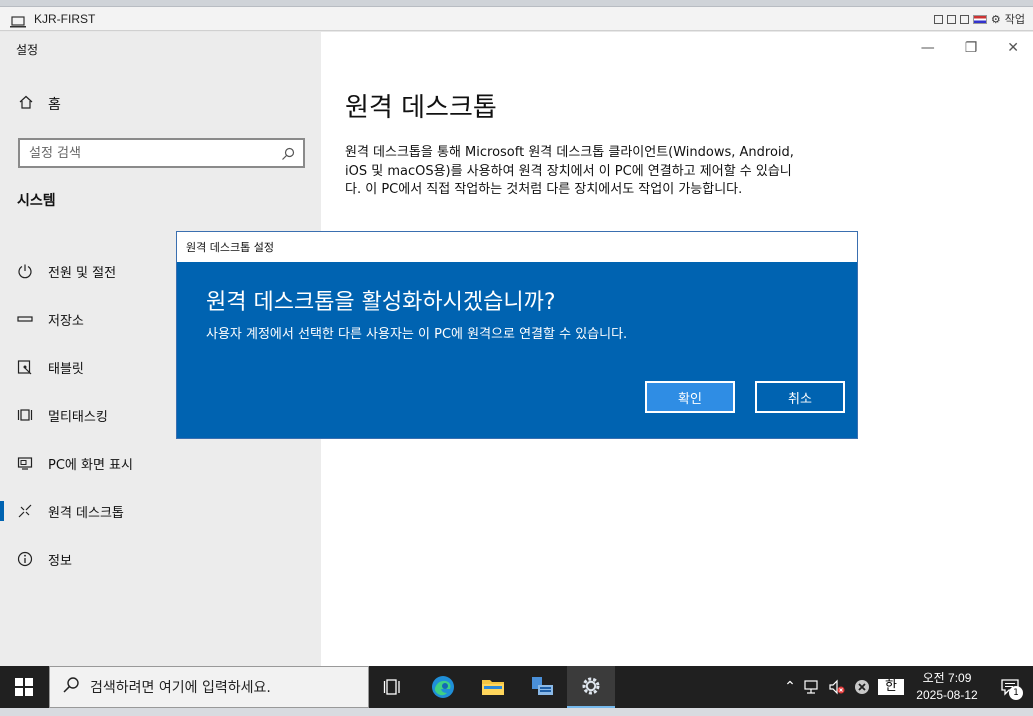 Image resolution: width=1033 pixels, height=716 pixels. I want to click on app-label: 설정, so click(27, 50).